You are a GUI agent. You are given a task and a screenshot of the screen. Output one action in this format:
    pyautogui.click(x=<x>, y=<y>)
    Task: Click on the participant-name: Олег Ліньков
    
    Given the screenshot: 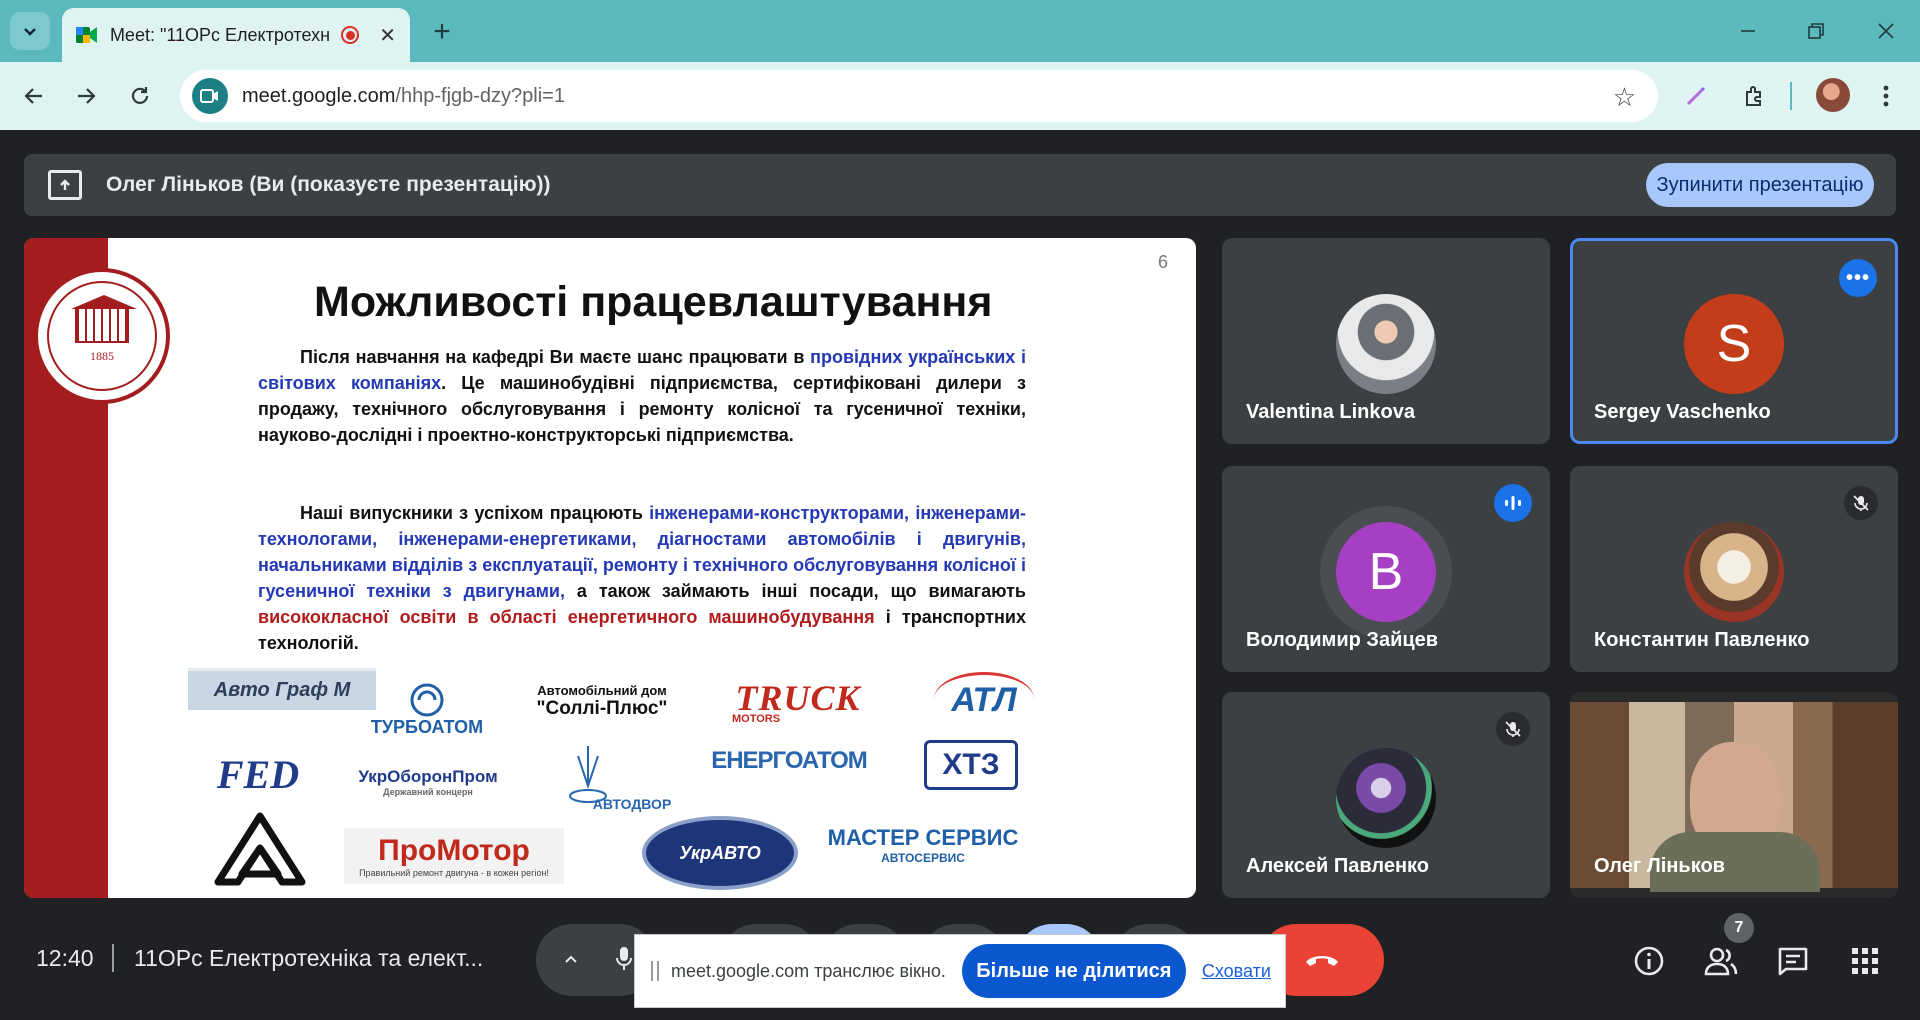 What is the action you would take?
    pyautogui.click(x=1659, y=866)
    